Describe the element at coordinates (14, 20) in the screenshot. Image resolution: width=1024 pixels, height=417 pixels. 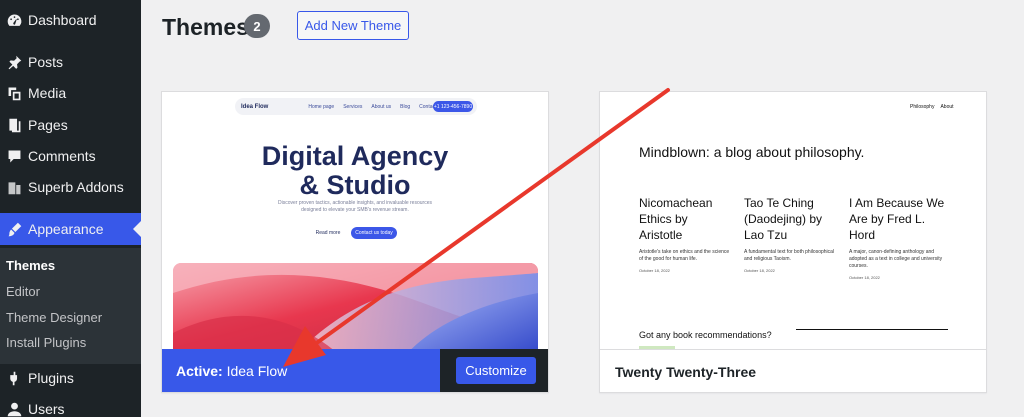
I see `dashboard-icon` at that location.